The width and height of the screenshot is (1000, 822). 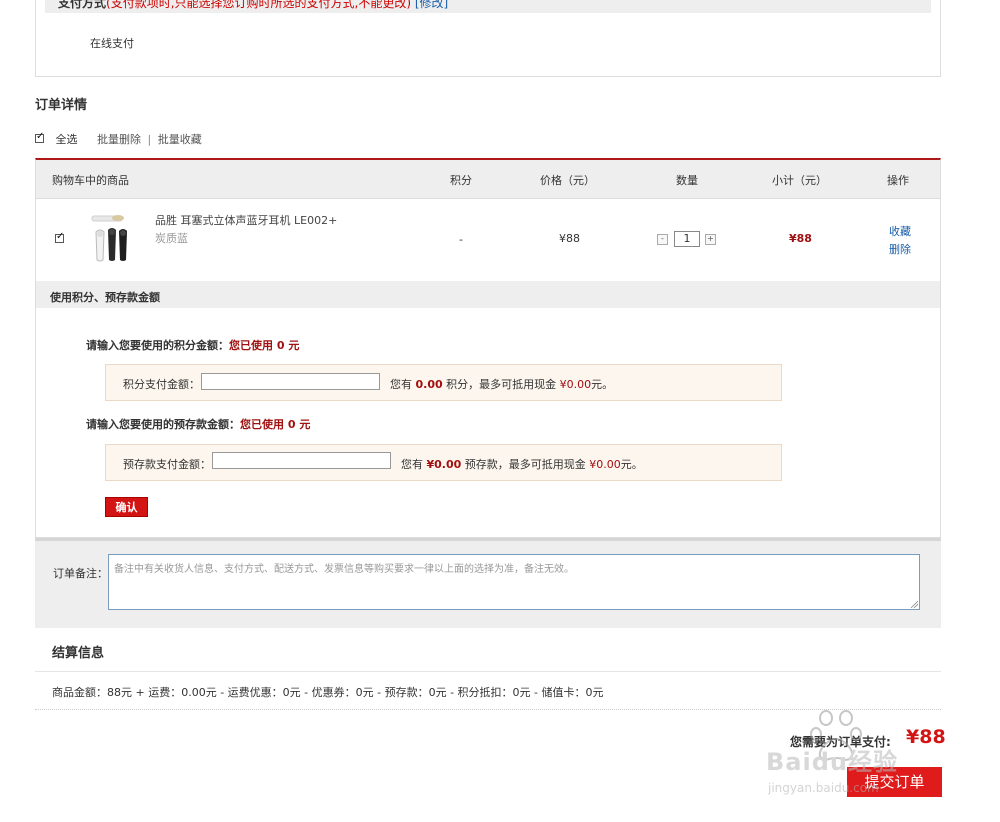 I want to click on points-field-label: 积分支付金额：, so click(x=161, y=384).